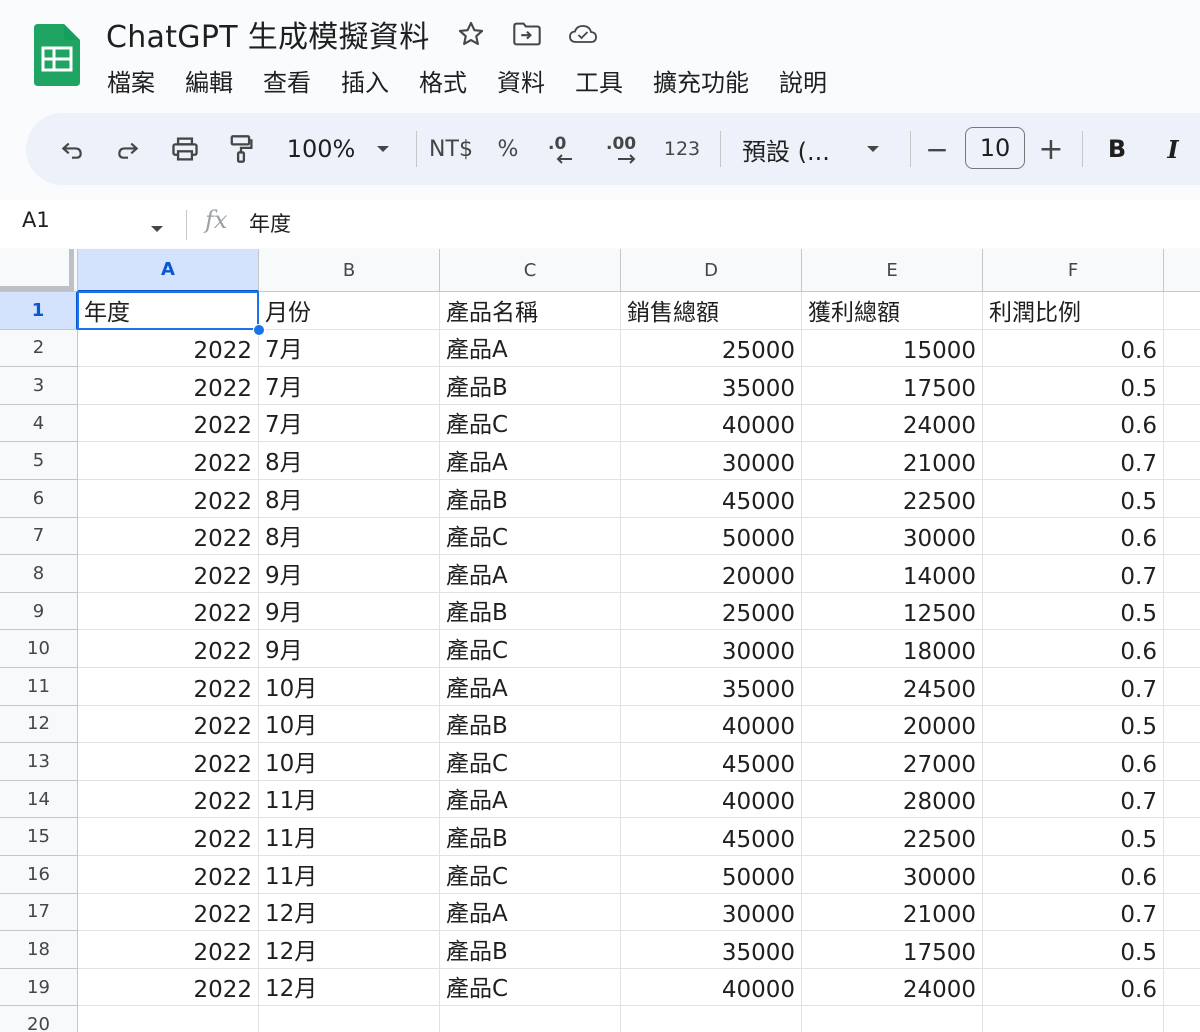 The image size is (1200, 1032). What do you see at coordinates (168, 799) in the screenshot?
I see `cell-a14: 2022` at bounding box center [168, 799].